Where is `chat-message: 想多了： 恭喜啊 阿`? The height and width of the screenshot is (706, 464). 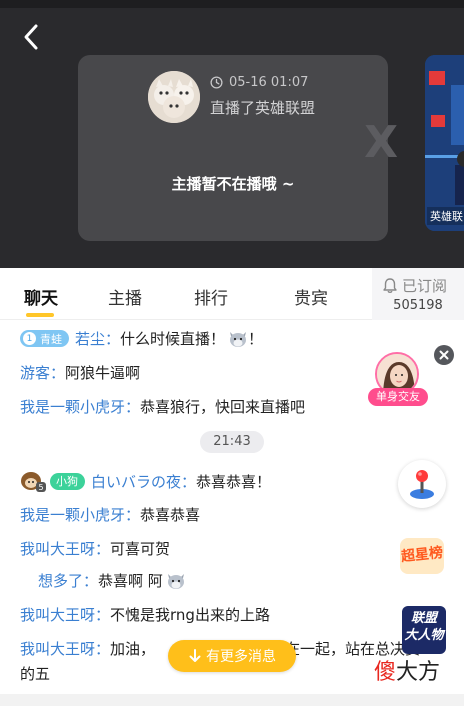
chat-message: 想多了： 恭喜啊 阿 is located at coordinates (112, 580).